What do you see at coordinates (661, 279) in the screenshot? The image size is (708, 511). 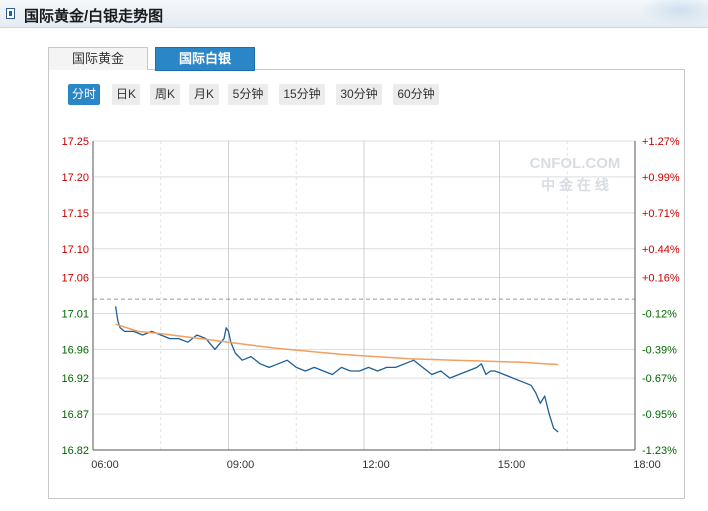 I see `right-tick-label: +0.16%` at bounding box center [661, 279].